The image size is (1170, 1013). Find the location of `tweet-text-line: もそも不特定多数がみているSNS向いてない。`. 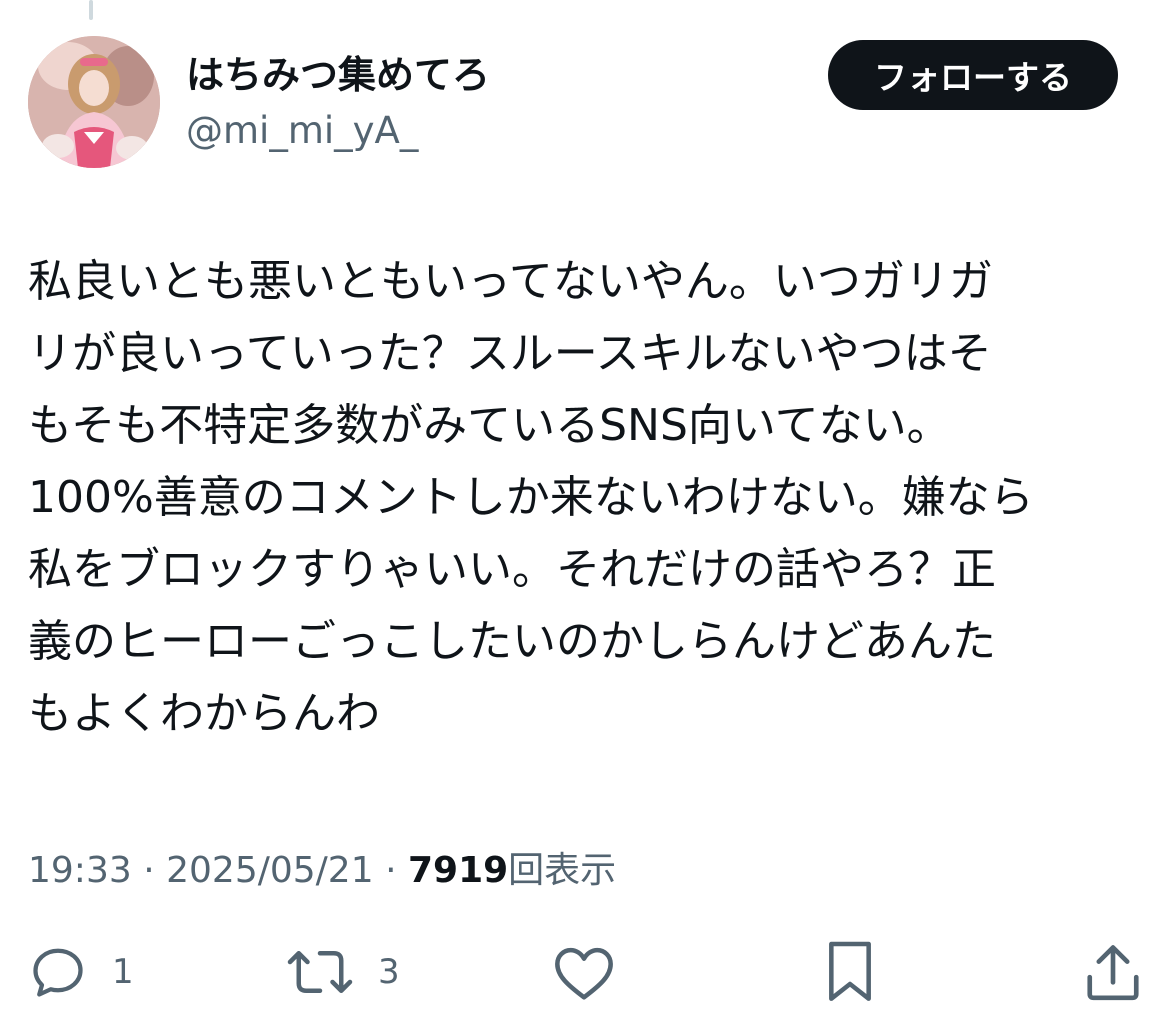

tweet-text-line: もそも不特定多数がみているSNS向いてない。 is located at coordinates (489, 425).